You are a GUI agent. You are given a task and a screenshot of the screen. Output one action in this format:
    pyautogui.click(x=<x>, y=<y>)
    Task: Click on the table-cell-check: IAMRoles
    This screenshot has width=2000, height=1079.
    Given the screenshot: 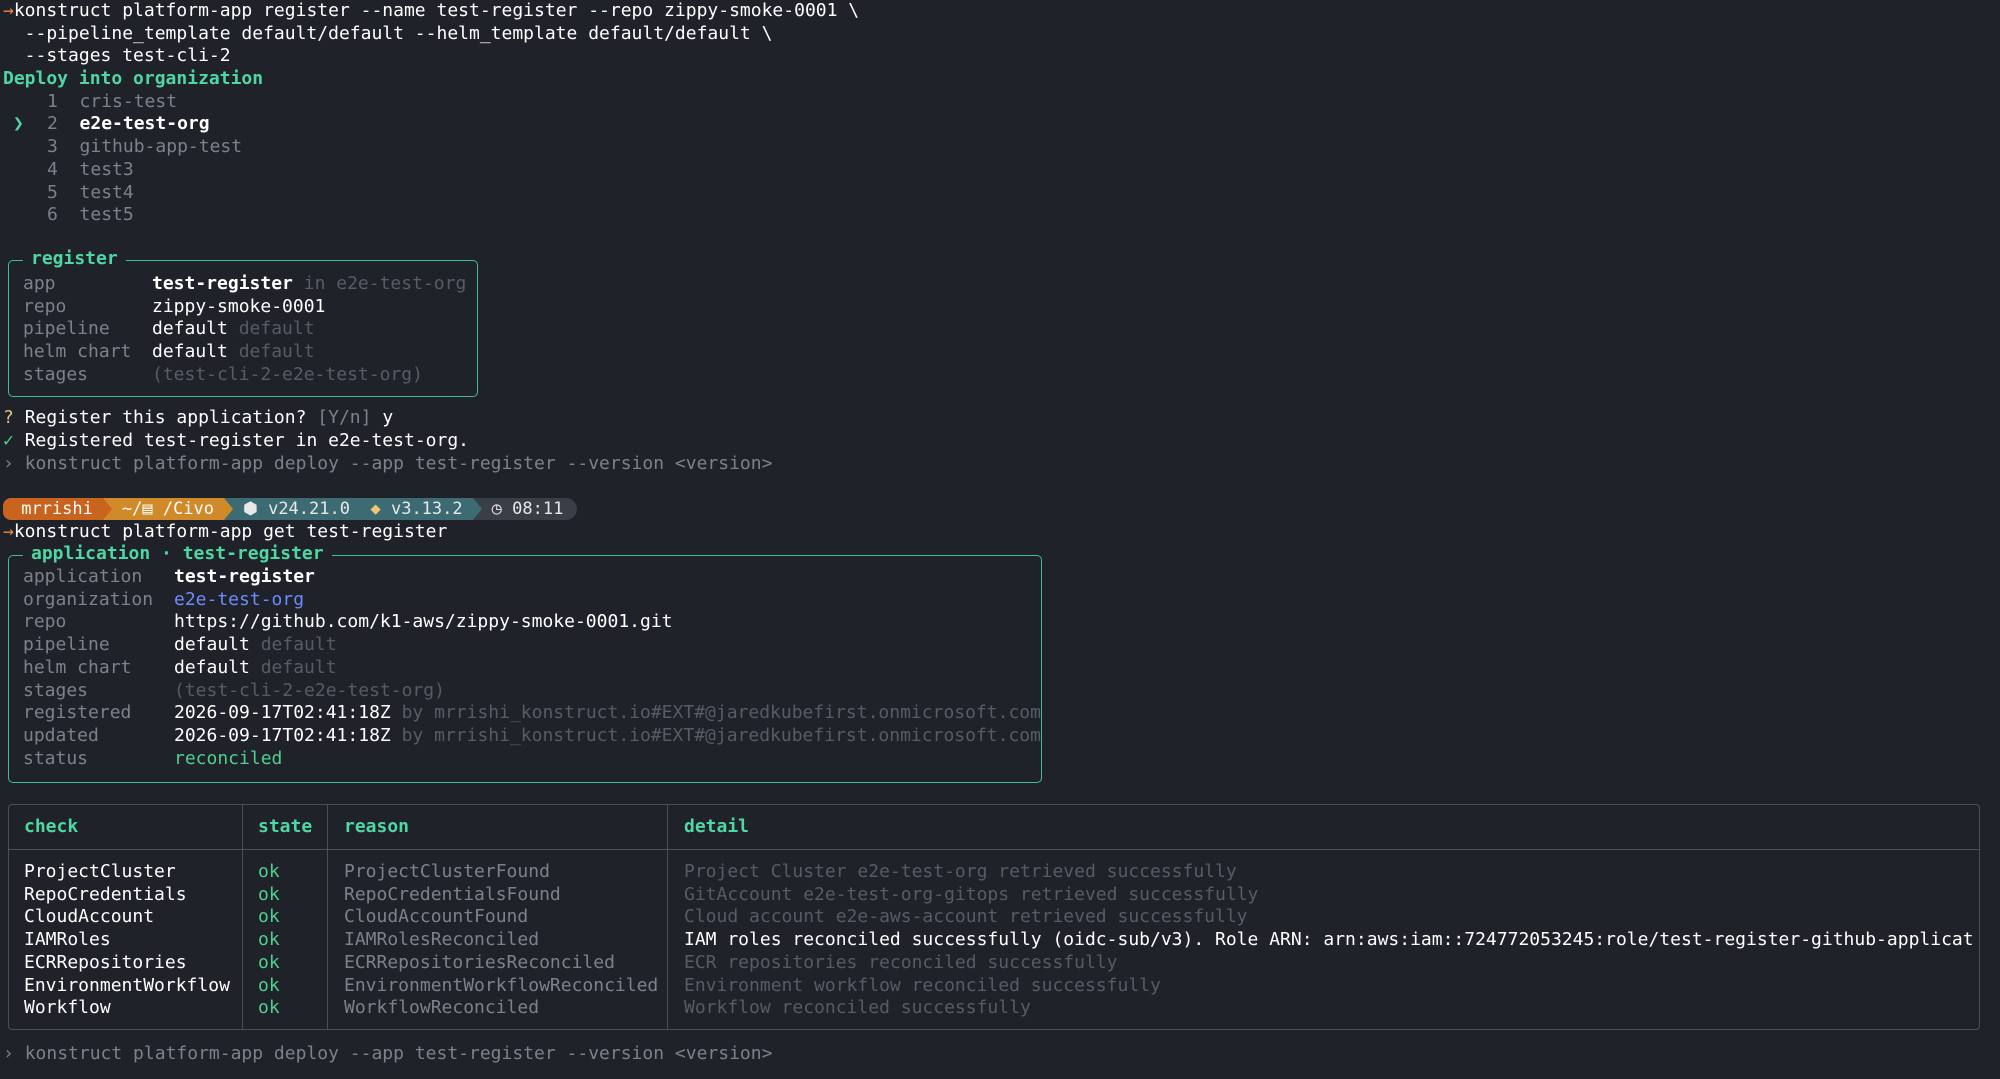 What is the action you would take?
    pyautogui.click(x=67, y=940)
    